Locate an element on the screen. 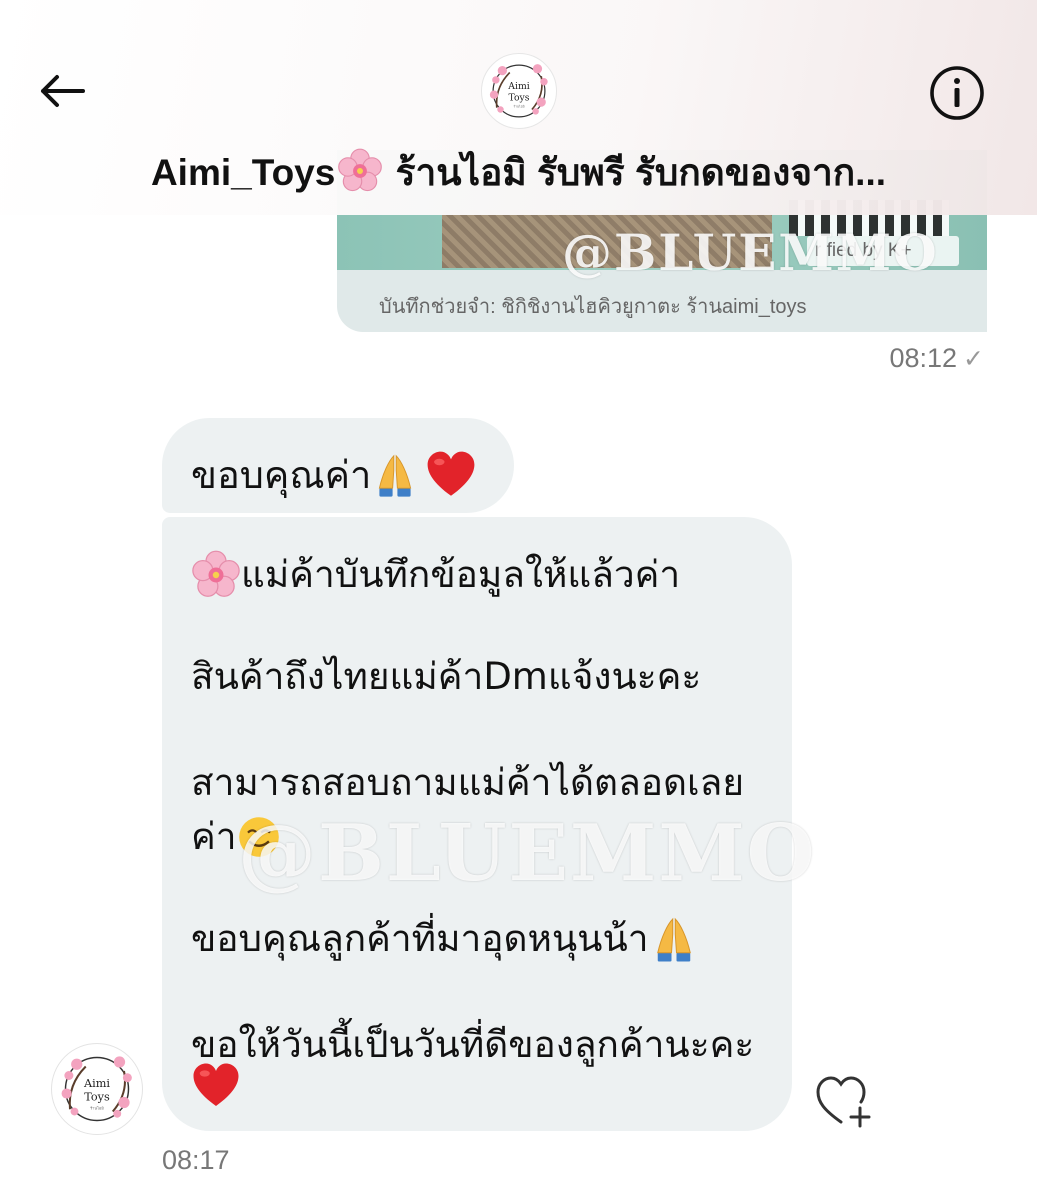 The image size is (1037, 1200). message-line: แม่ค้าบันทึกข้อมูลให้แล้วค่า is located at coordinates (435, 574).